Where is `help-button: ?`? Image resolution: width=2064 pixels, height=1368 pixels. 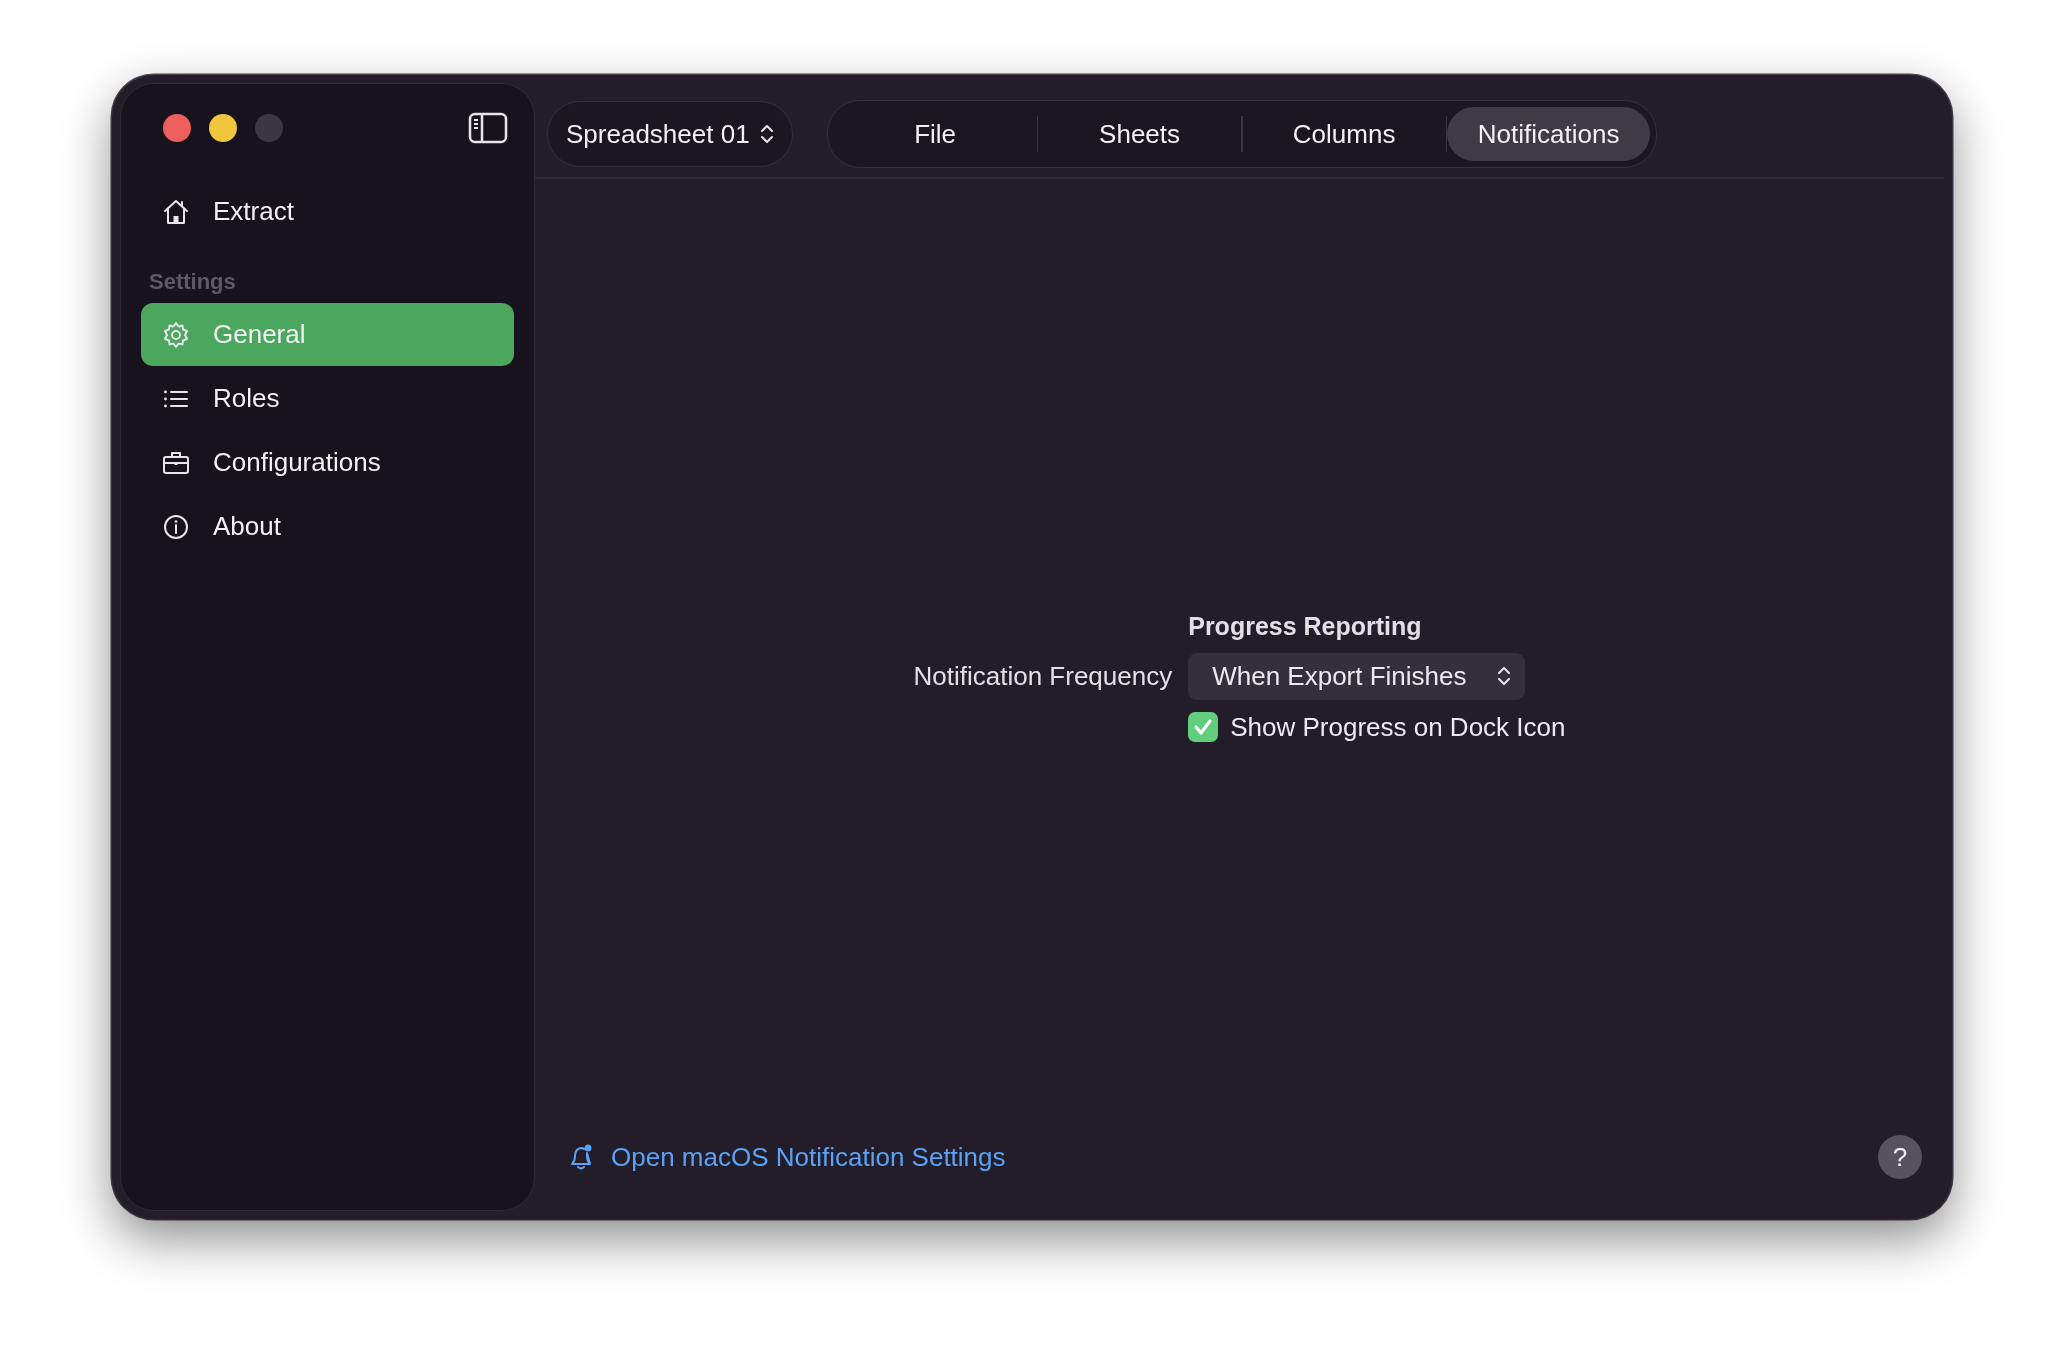
help-button: ? is located at coordinates (1900, 1157).